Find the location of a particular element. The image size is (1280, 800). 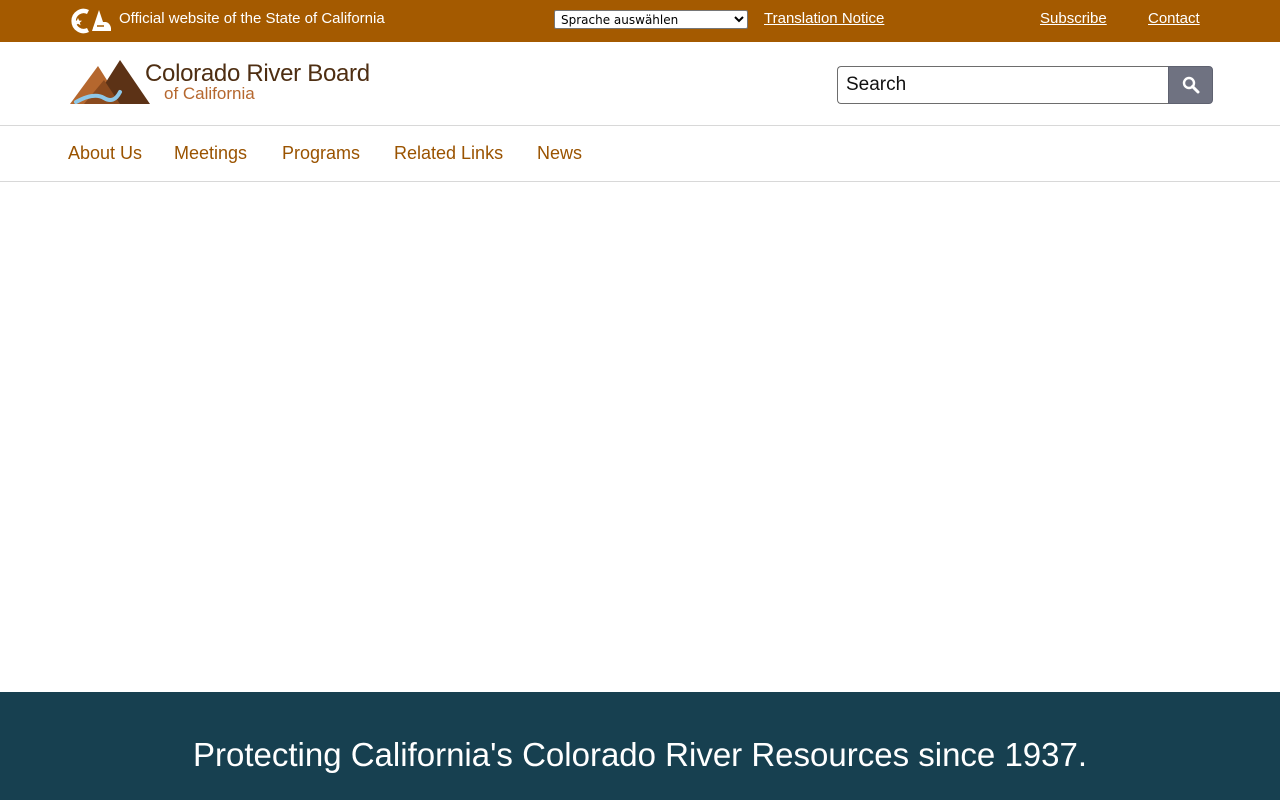

contact-link: Contact is located at coordinates (1174, 19).